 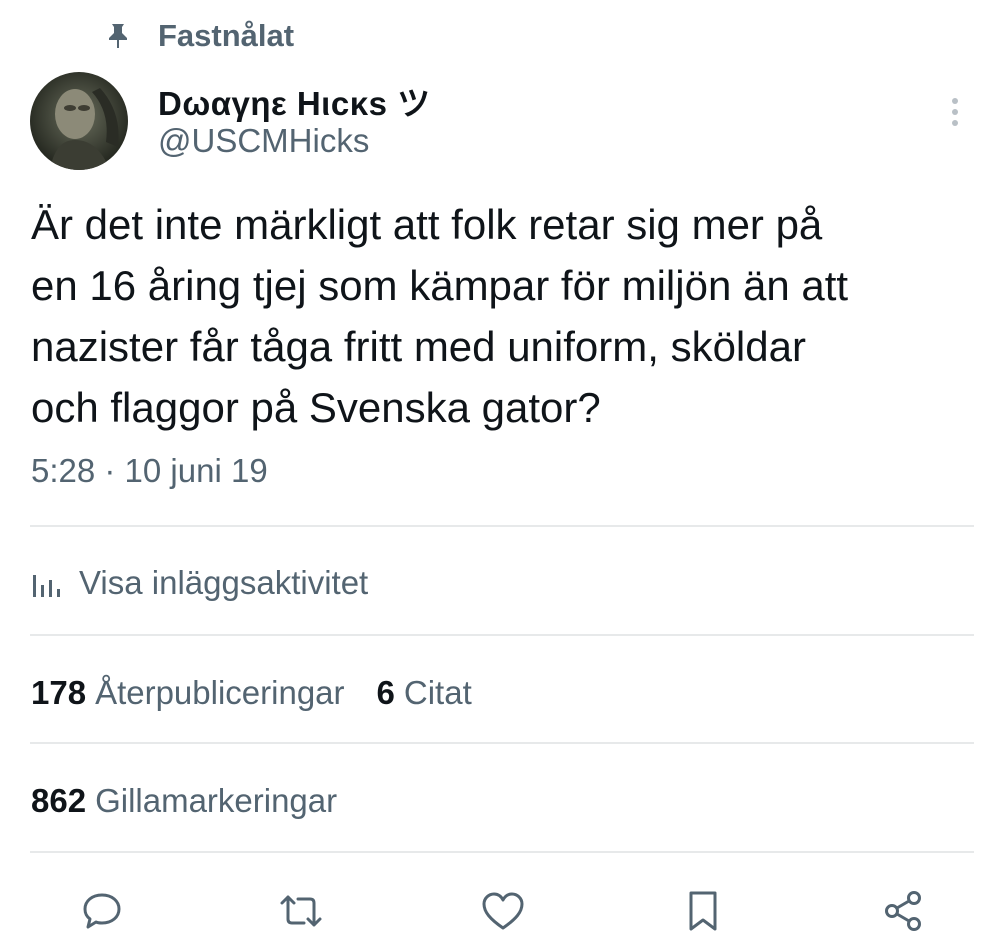 I want to click on tweet-timestamp: 5:28 · 10 juni 19, so click(x=149, y=471).